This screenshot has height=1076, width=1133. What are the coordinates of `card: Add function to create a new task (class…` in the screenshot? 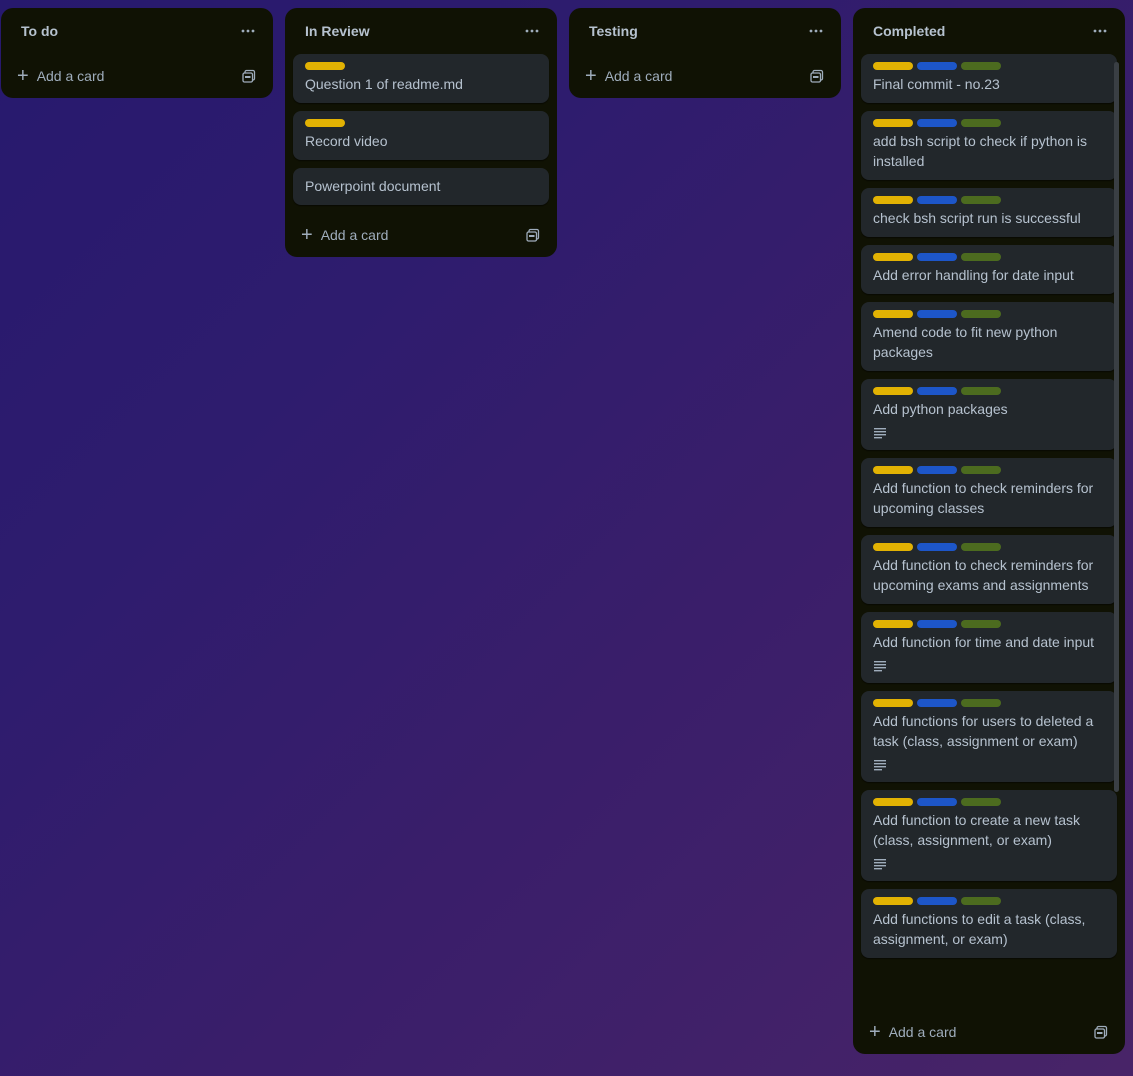 It's located at (989, 835).